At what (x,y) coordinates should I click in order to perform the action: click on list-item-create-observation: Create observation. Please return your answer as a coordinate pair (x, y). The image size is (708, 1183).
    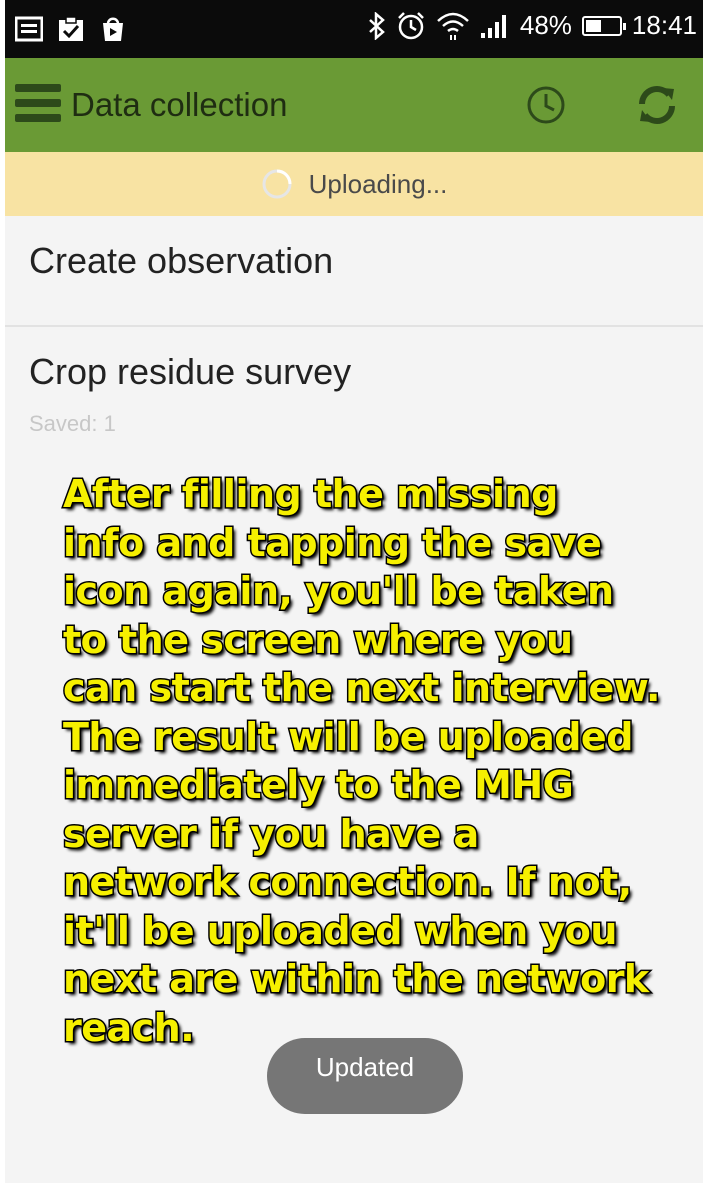
    Looking at the image, I should click on (354, 271).